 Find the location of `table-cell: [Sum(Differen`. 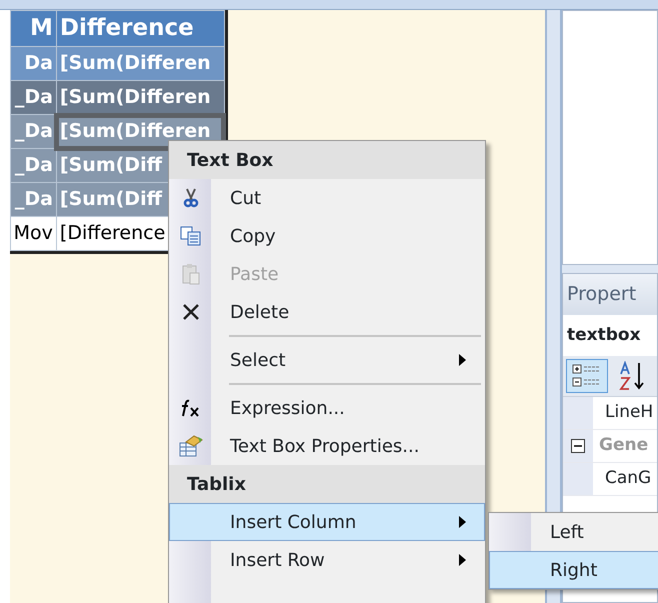

table-cell: [Sum(Differen is located at coordinates (140, 97).